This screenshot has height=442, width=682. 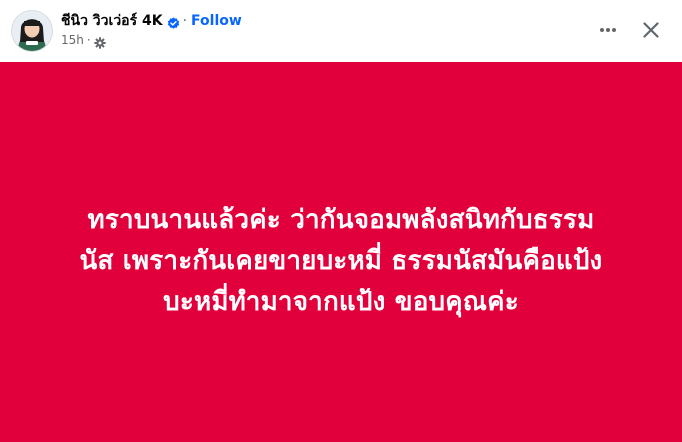 I want to click on more-icon, so click(x=608, y=30).